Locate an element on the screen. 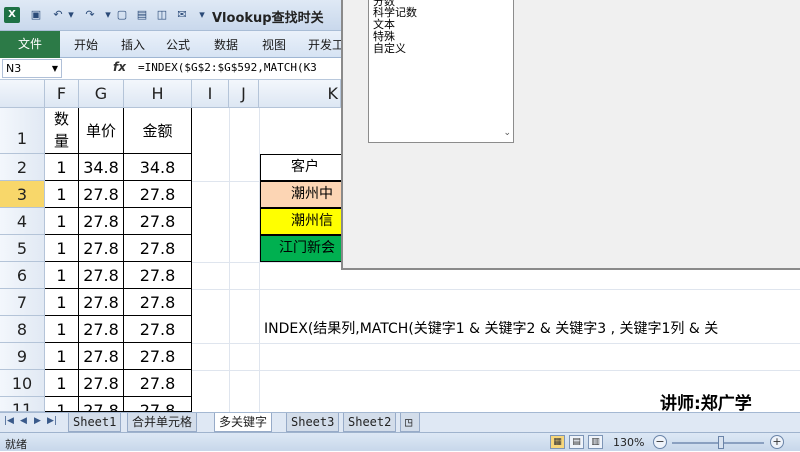  tab-formulas: 公式 is located at coordinates (178, 44).